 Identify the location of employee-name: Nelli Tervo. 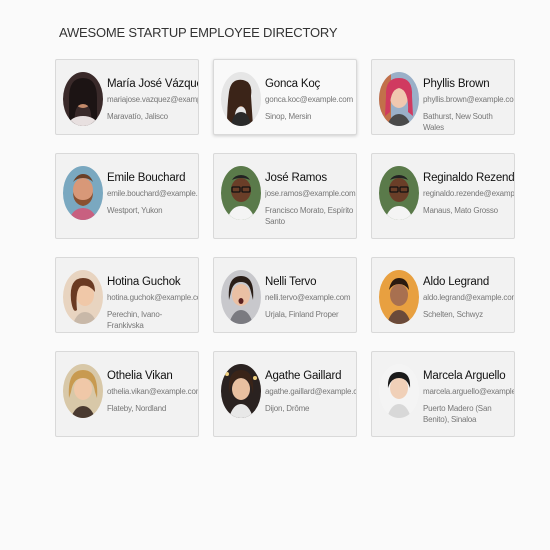
(291, 282).